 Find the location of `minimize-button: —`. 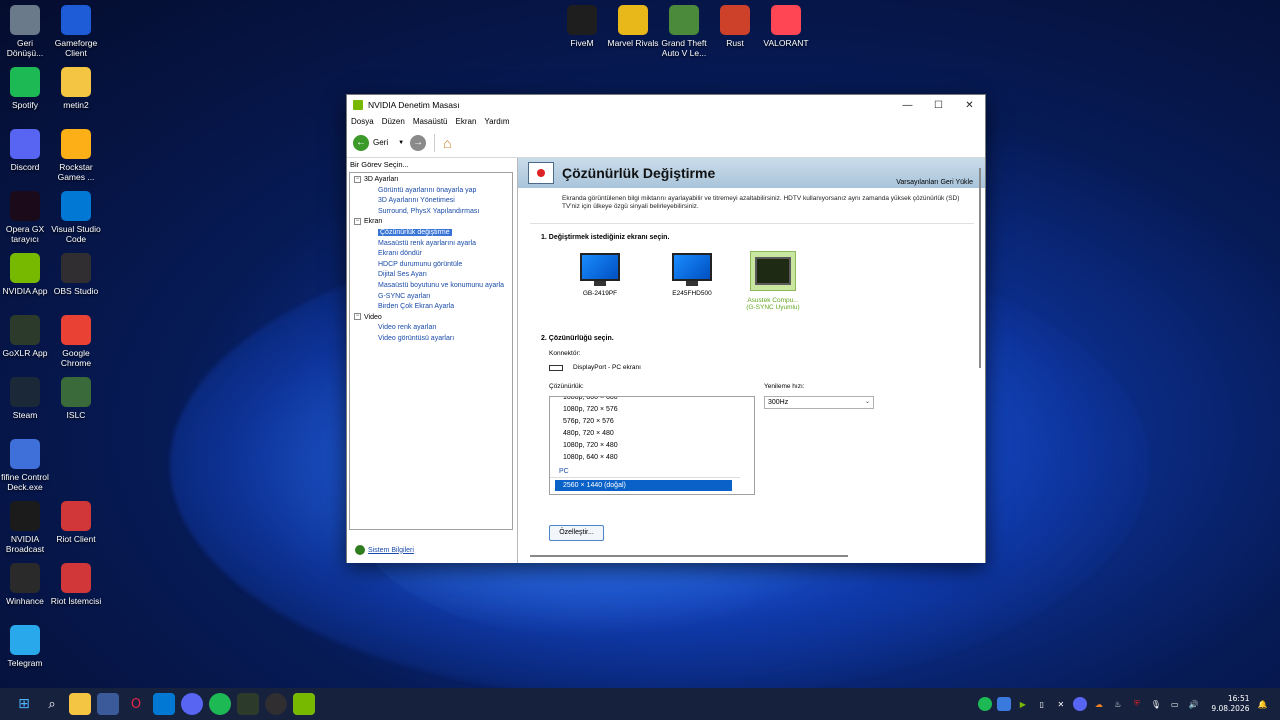

minimize-button: — is located at coordinates (907, 105).